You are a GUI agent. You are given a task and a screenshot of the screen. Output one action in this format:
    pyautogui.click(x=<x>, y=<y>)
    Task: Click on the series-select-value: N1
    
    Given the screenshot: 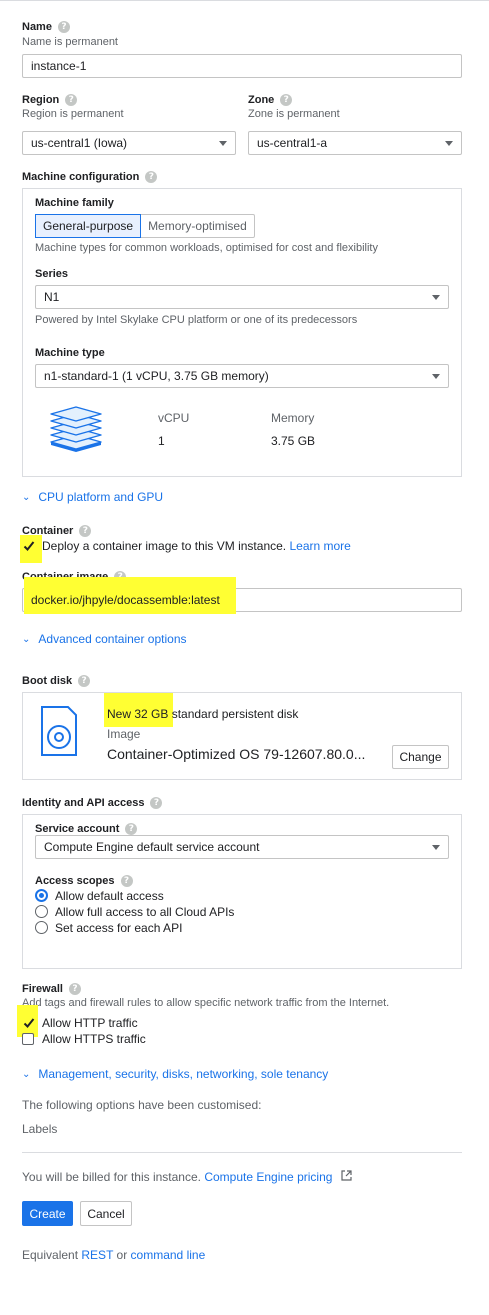 What is the action you would take?
    pyautogui.click(x=52, y=297)
    